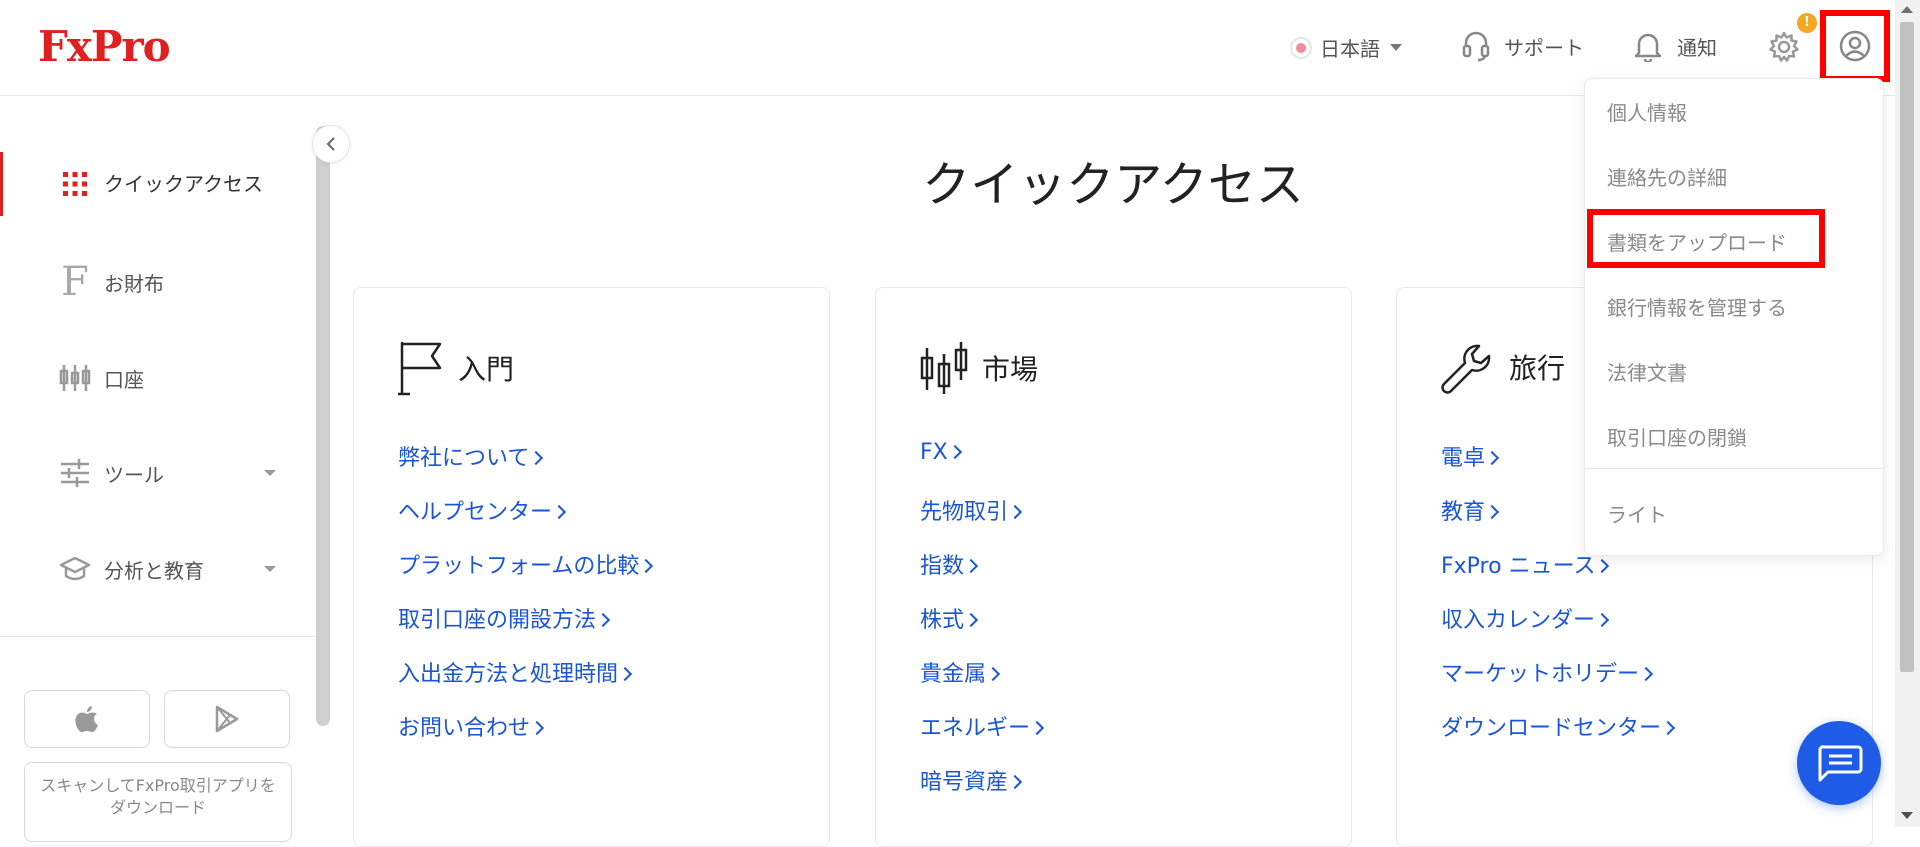 The image size is (1920, 847). I want to click on support-link: サポート, so click(1523, 46).